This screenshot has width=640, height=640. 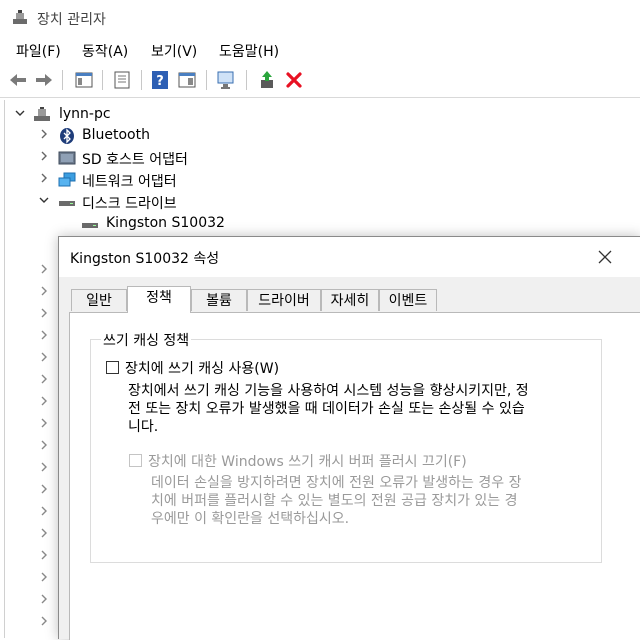 I want to click on tab-events: 이벤트, so click(x=408, y=300).